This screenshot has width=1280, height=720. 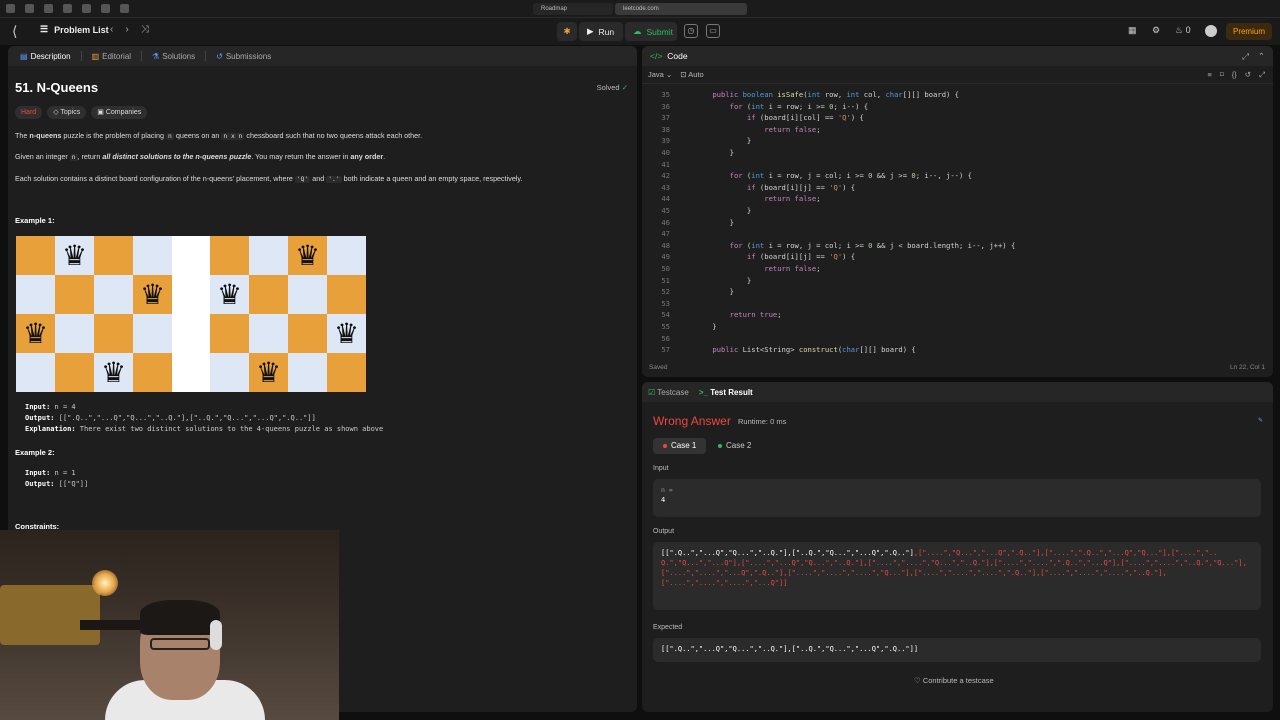 What do you see at coordinates (301, 156) in the screenshot?
I see `text: . You may return the answer in` at bounding box center [301, 156].